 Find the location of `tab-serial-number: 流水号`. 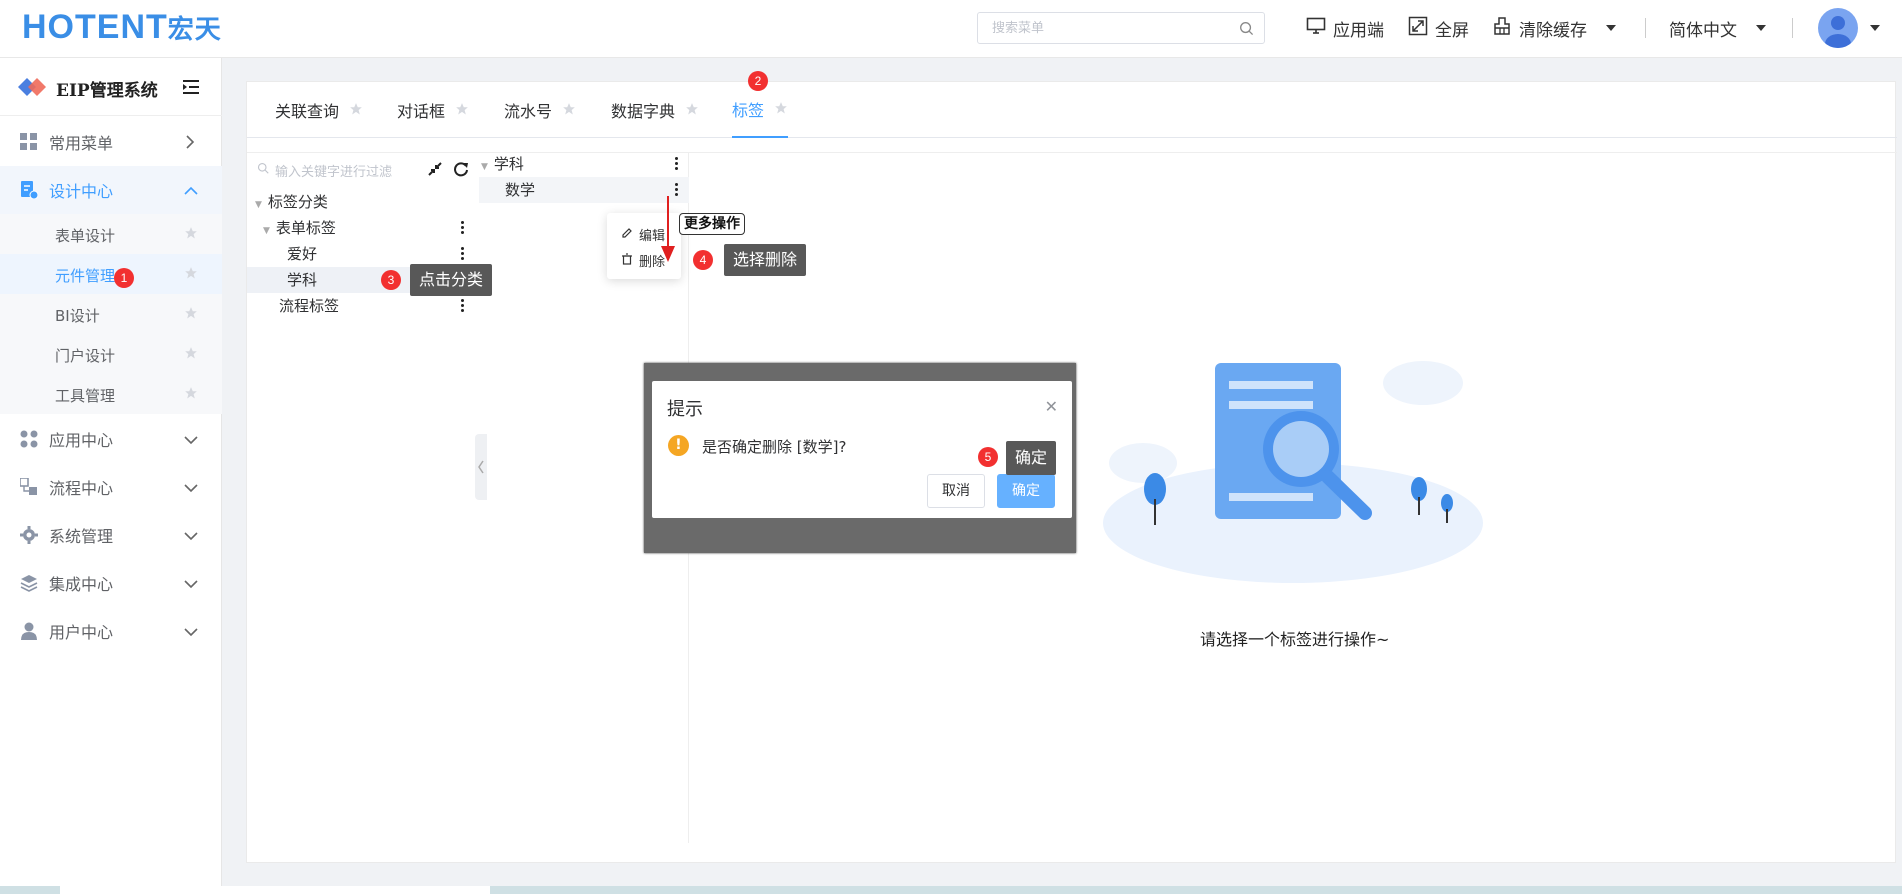

tab-serial-number: 流水号 is located at coordinates (540, 110).